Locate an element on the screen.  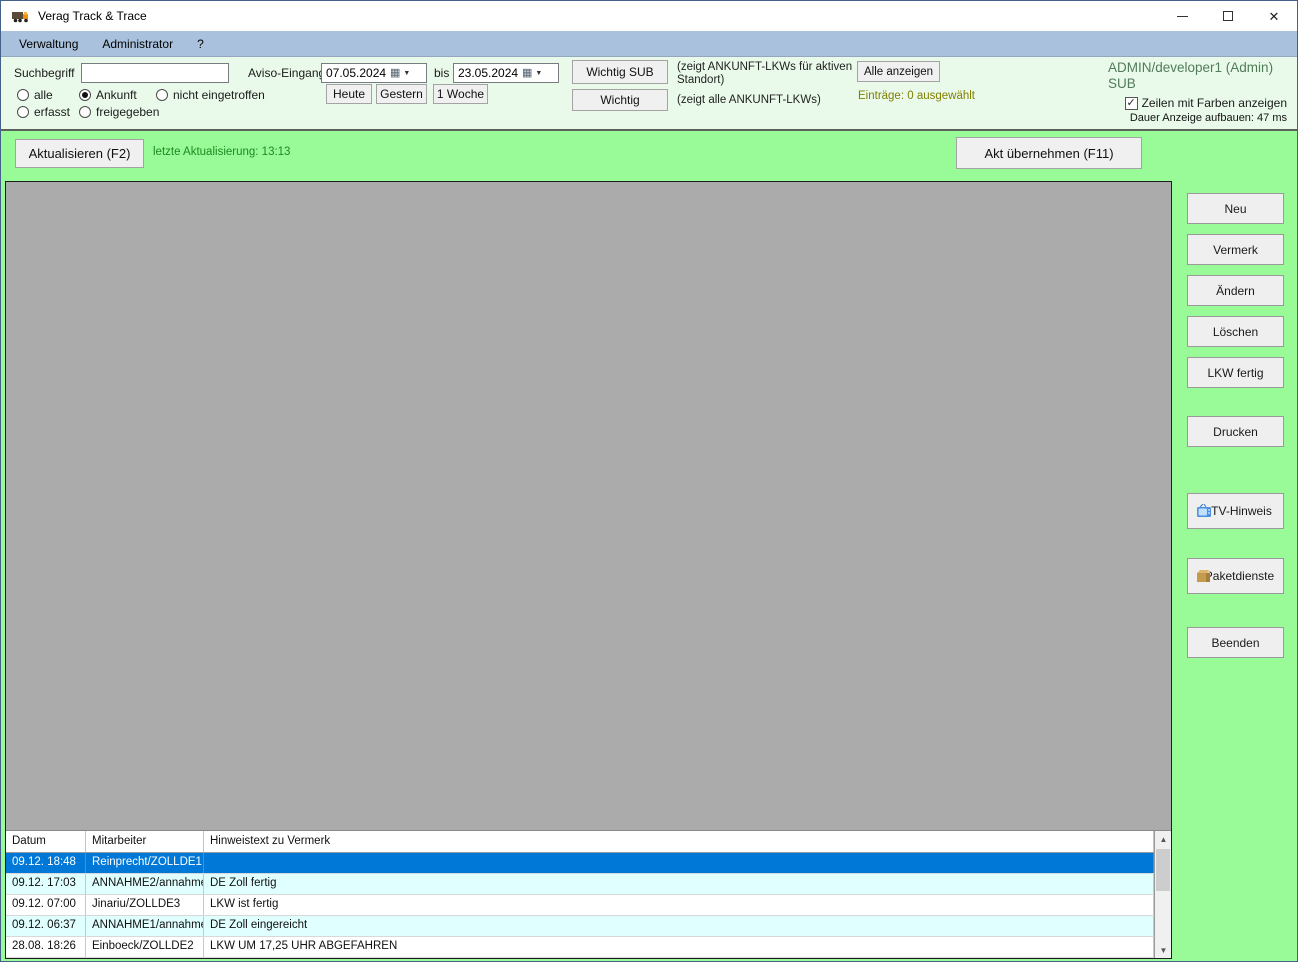
minimize-icon is located at coordinates (1182, 16).